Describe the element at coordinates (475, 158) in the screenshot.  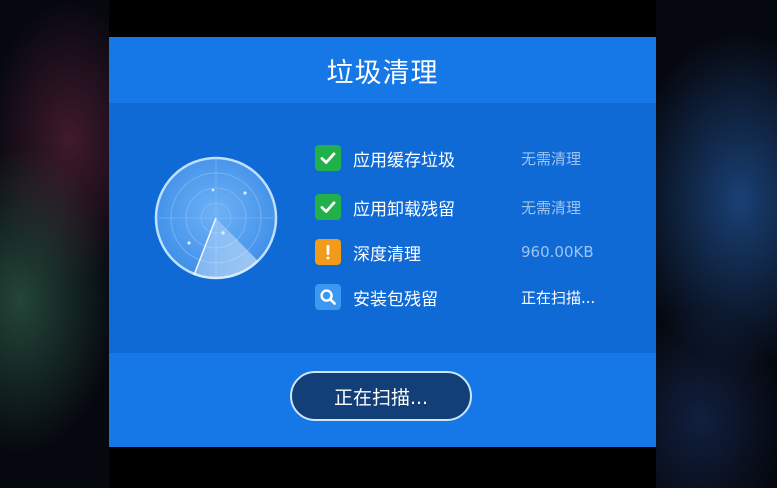
I see `list-item-app-cache: 应用缓存垃圾 无需清理` at that location.